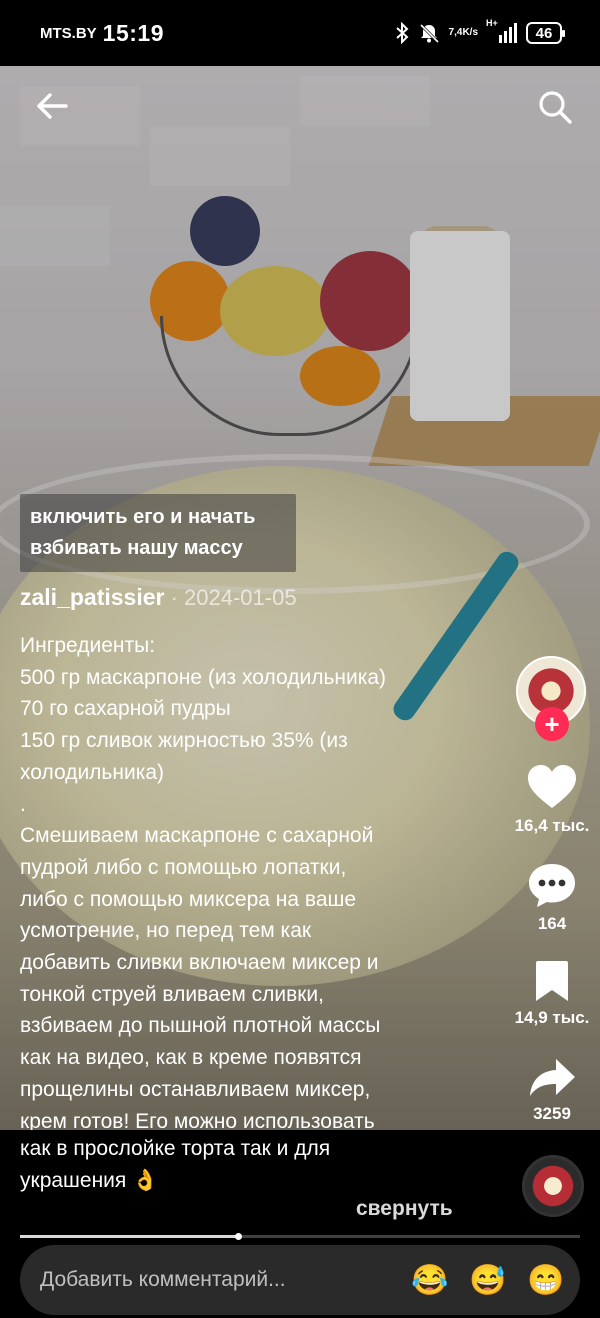  Describe the element at coordinates (172, 994) in the screenshot. I see `description-line: тонкой струей вливаем сливки,` at that location.